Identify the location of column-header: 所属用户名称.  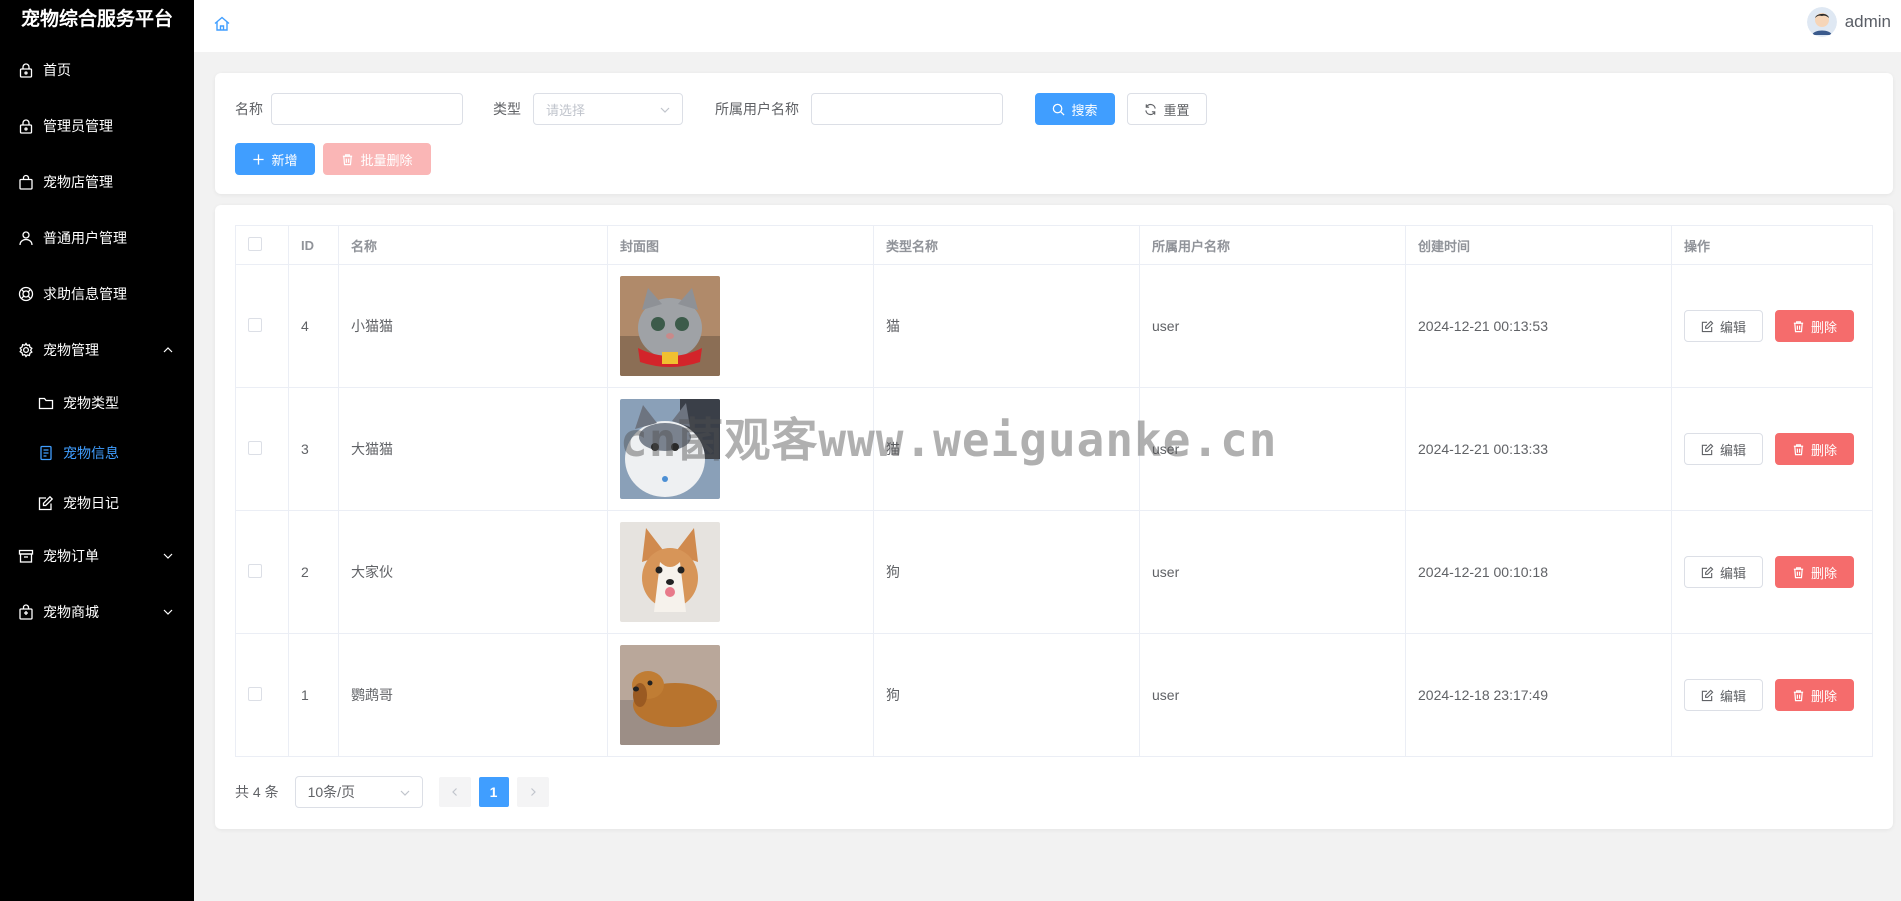
(1272, 245).